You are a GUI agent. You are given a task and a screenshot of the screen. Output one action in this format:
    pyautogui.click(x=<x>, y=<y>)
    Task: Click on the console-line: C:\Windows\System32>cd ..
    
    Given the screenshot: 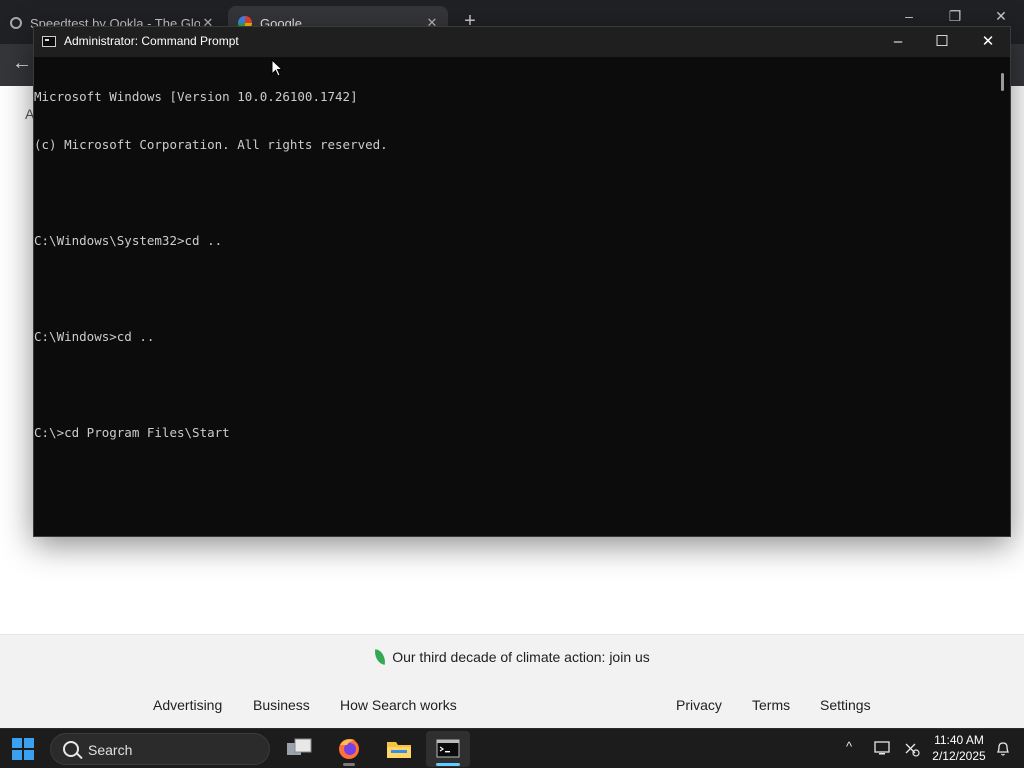 What is the action you would take?
    pyautogui.click(x=128, y=240)
    